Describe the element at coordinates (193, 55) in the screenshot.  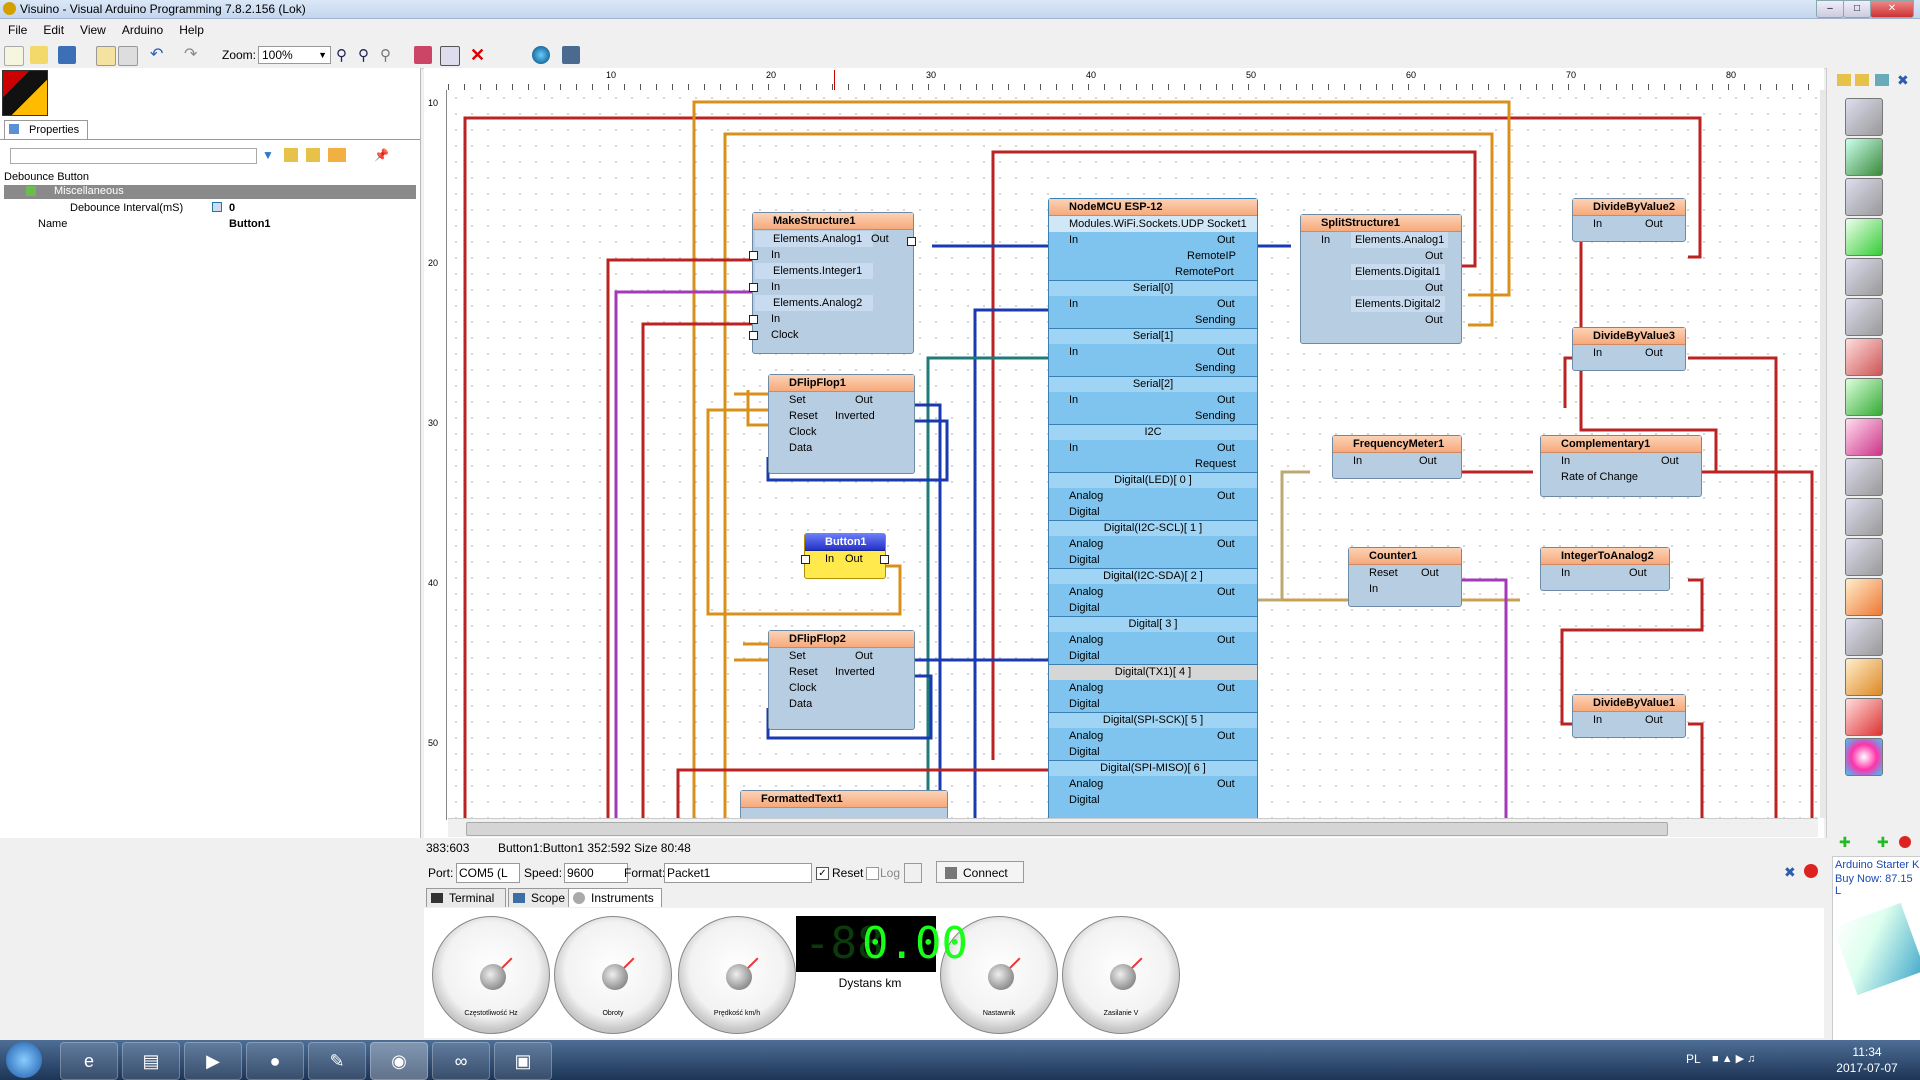
I see `redo-icon: ↷` at that location.